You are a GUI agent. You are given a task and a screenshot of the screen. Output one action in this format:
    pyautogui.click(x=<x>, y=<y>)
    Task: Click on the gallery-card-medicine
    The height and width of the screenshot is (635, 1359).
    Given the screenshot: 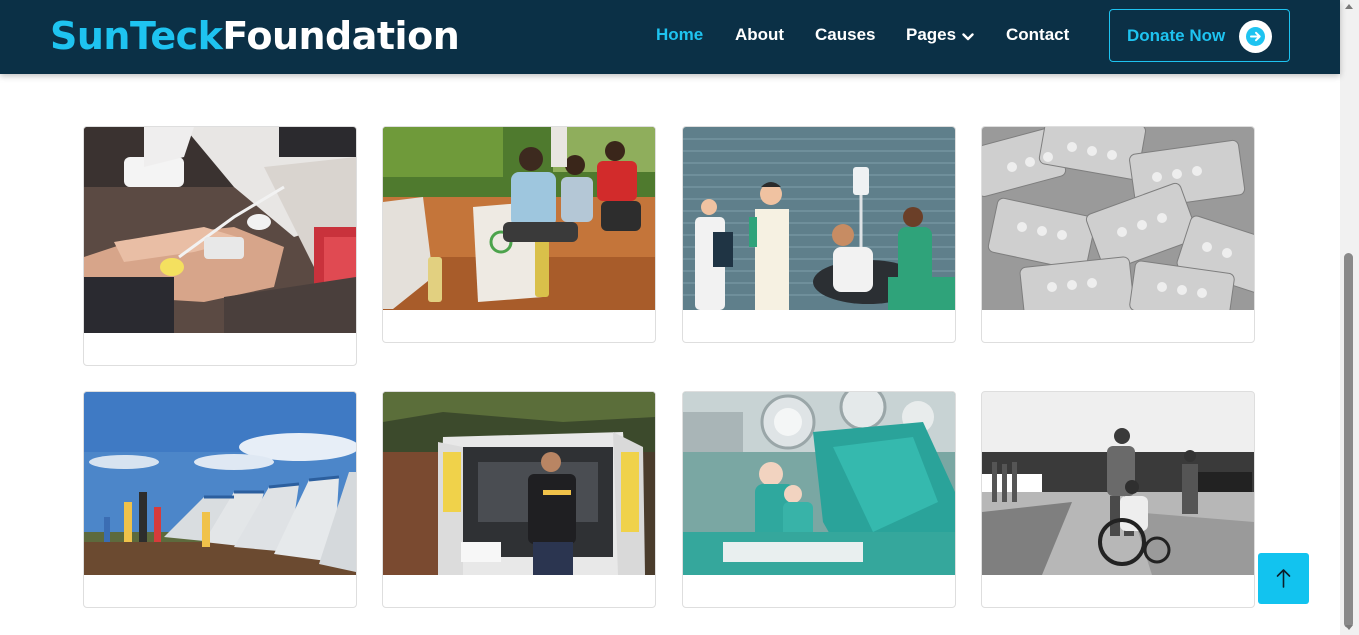 What is the action you would take?
    pyautogui.click(x=1118, y=234)
    